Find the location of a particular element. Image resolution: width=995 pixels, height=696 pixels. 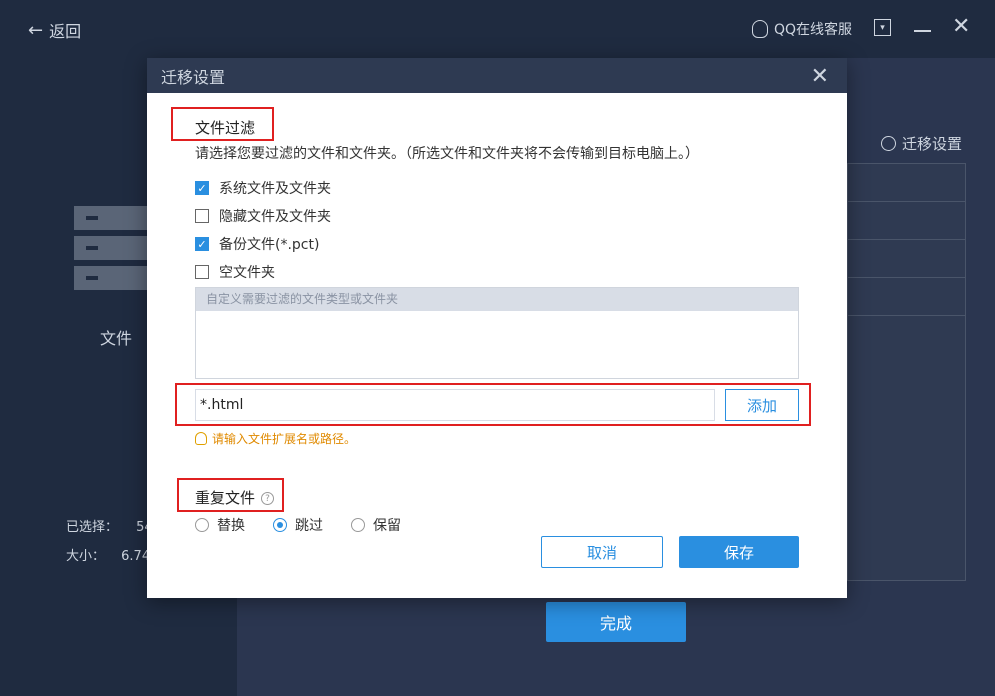

qq-support-label: QQ在线客服 is located at coordinates (813, 30).